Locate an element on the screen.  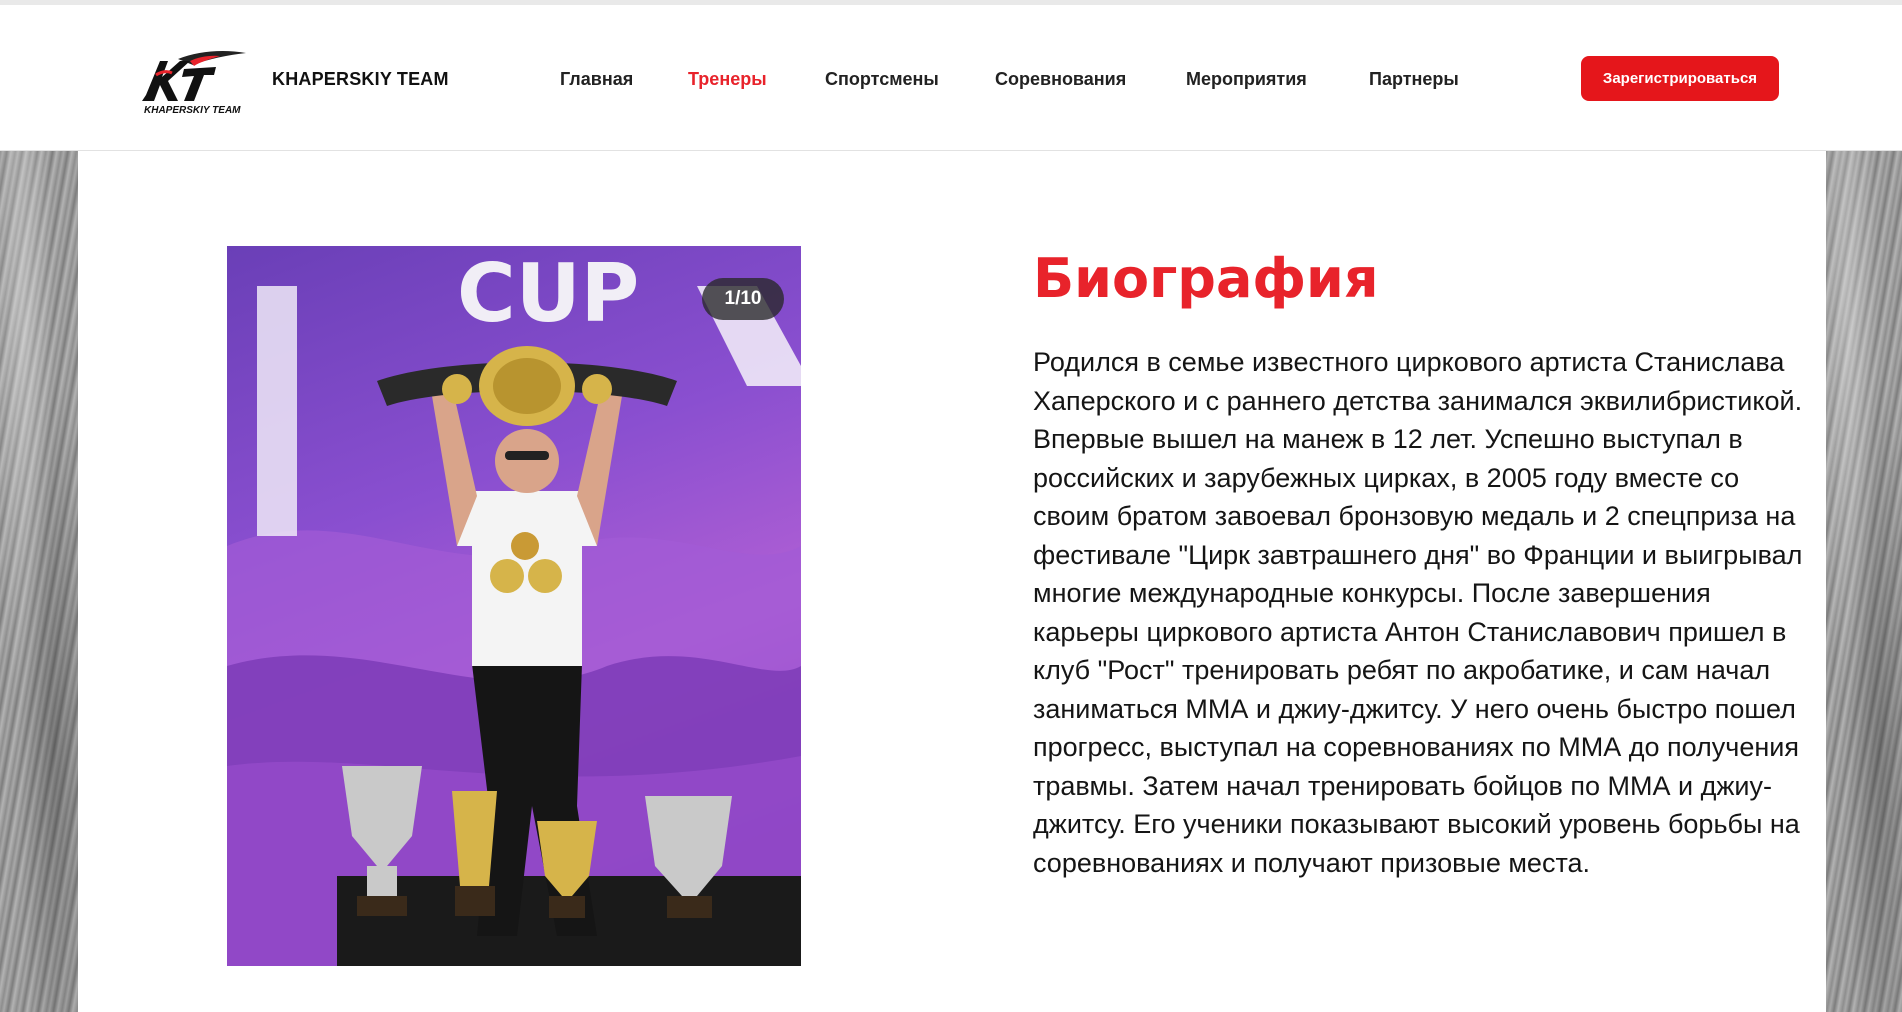
nav-trainers: Тренеры is located at coordinates (727, 79).